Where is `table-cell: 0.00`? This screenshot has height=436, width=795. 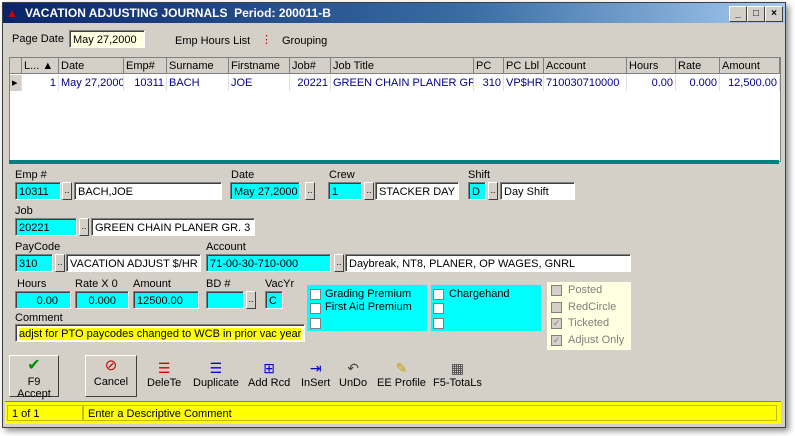
table-cell: 0.00 is located at coordinates (651, 83).